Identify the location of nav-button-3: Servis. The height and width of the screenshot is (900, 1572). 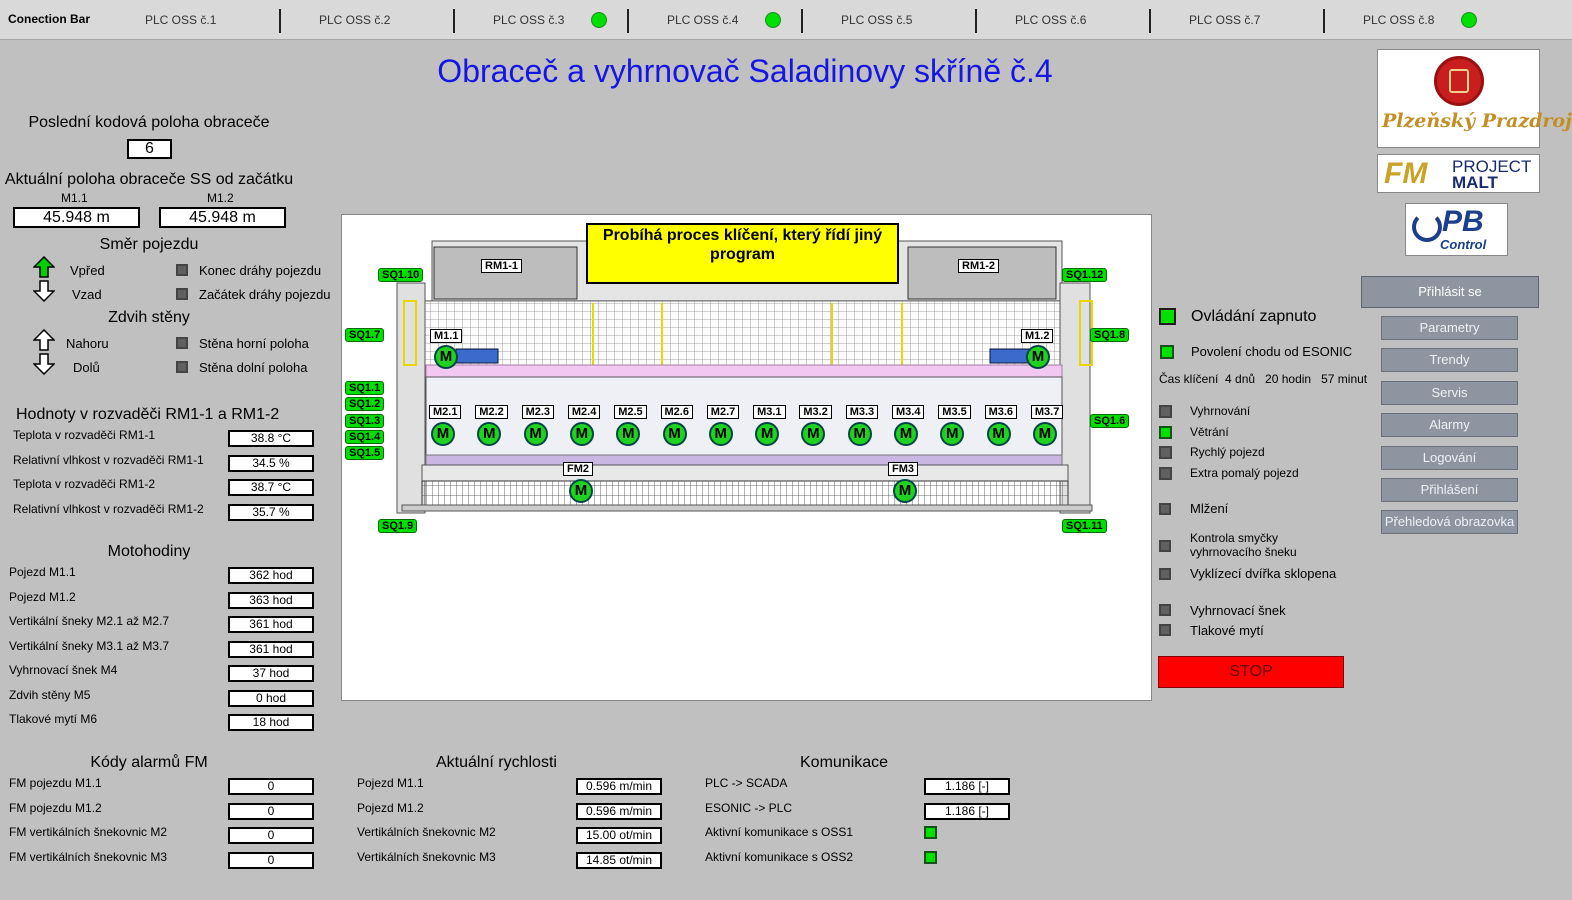
(1449, 392).